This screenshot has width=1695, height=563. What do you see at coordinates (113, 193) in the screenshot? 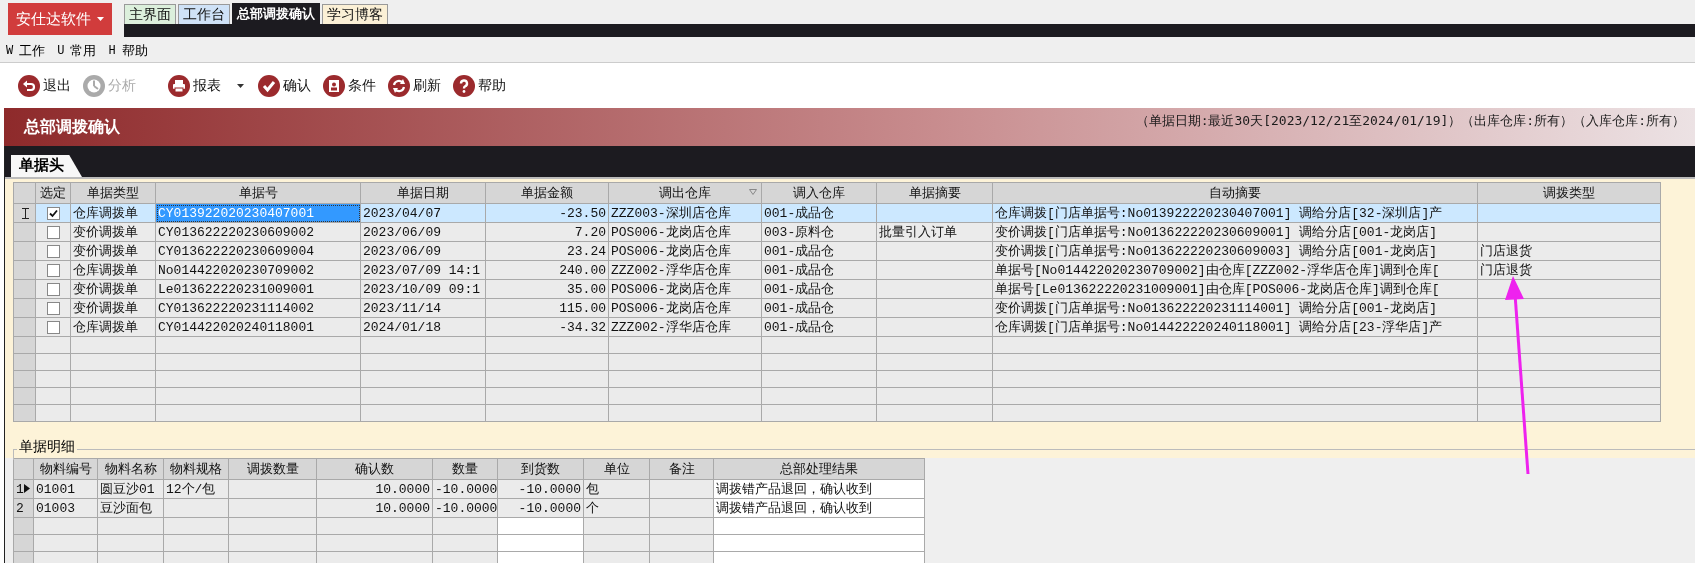
I see `column-header: 单据类型` at bounding box center [113, 193].